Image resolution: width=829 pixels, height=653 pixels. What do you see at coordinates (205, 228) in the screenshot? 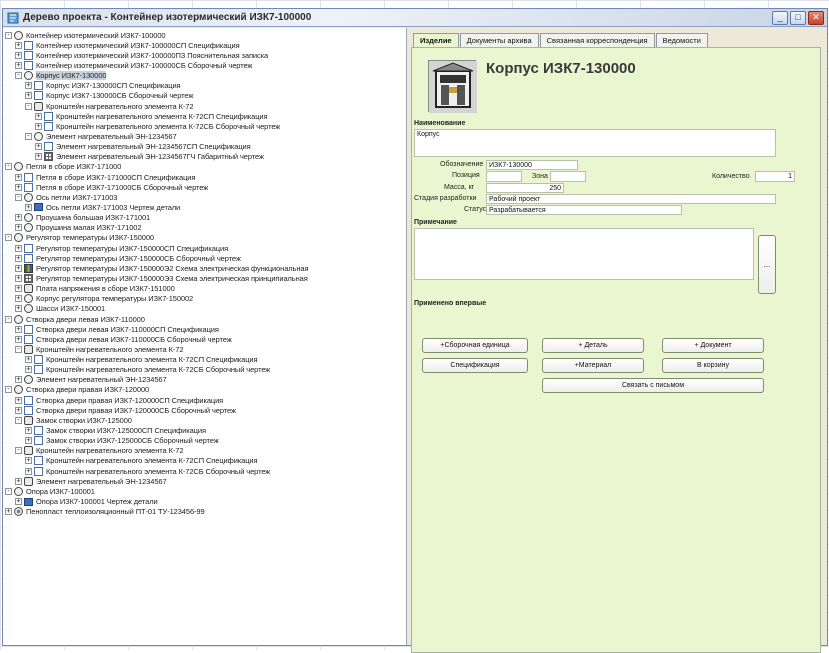
I see `tree-item: + Проушина малая ИЗК7-171002` at bounding box center [205, 228].